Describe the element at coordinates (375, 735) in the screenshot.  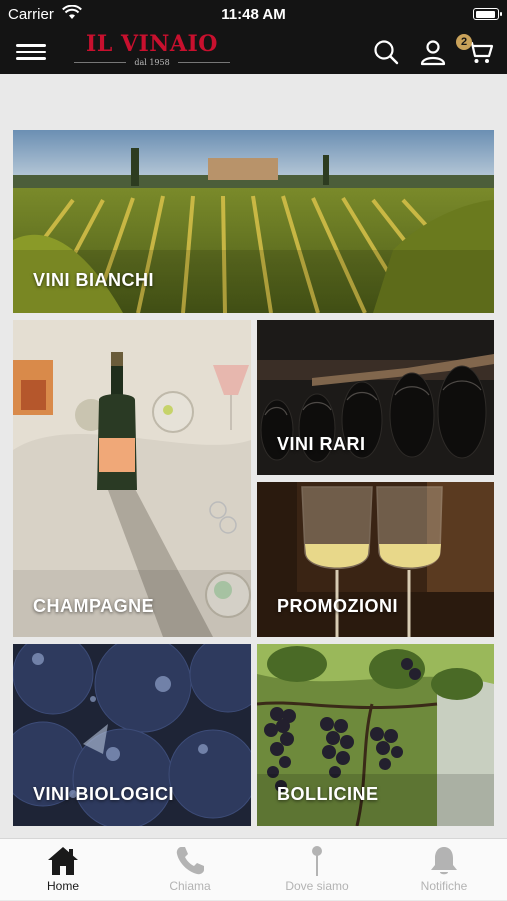
I see `category-tile-bollicine: BOLLICINE` at that location.